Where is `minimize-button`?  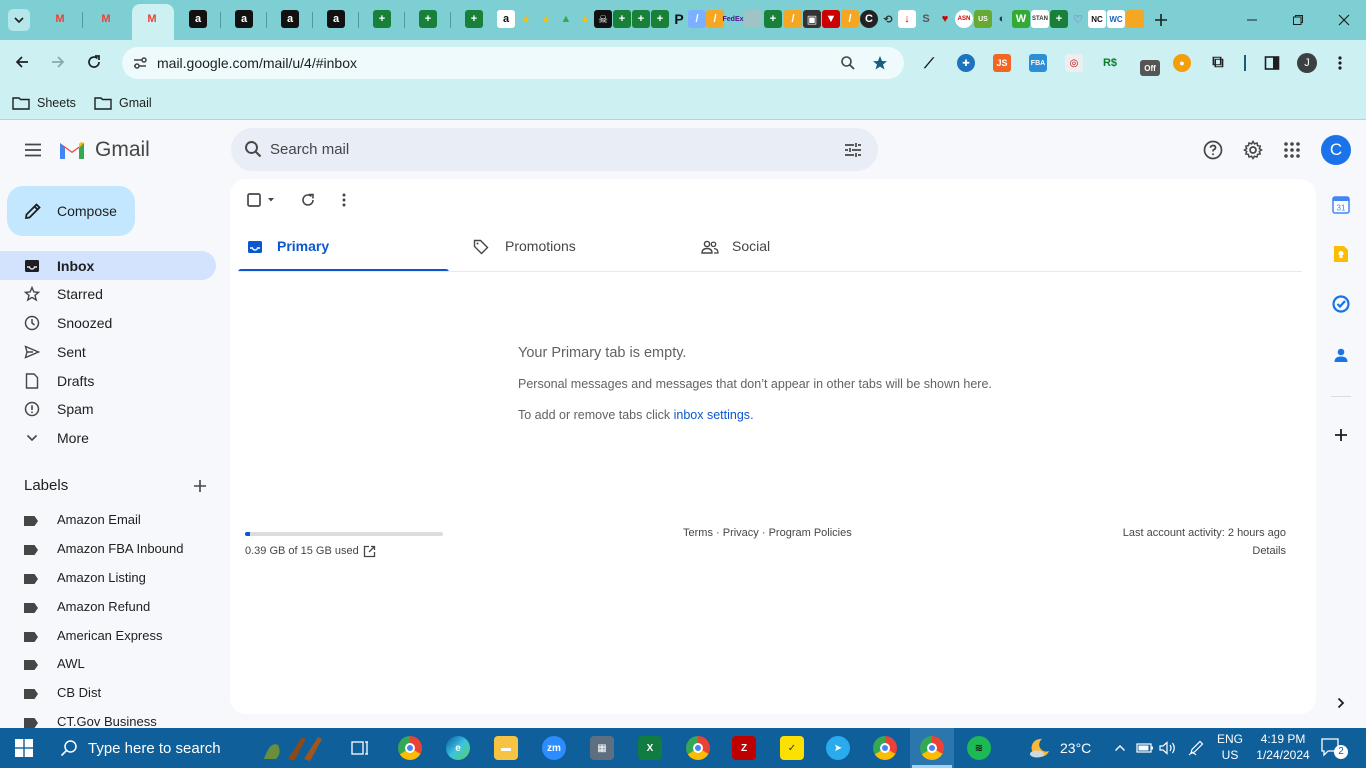
minimize-button is located at coordinates (1252, 20).